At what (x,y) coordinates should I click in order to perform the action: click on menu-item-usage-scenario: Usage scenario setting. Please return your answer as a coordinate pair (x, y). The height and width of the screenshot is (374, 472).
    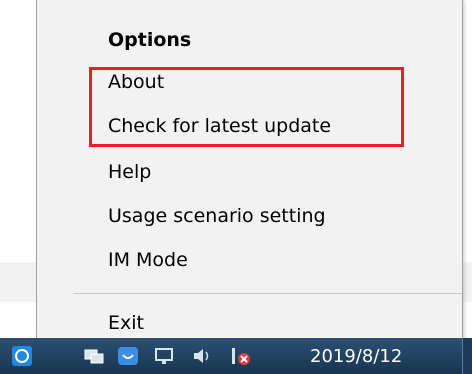
    Looking at the image, I should click on (217, 216).